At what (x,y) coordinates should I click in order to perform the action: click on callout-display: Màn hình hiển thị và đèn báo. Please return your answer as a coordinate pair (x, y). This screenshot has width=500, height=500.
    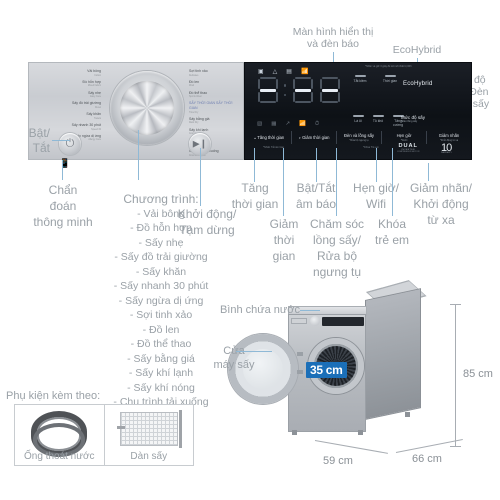
    Looking at the image, I should click on (333, 38).